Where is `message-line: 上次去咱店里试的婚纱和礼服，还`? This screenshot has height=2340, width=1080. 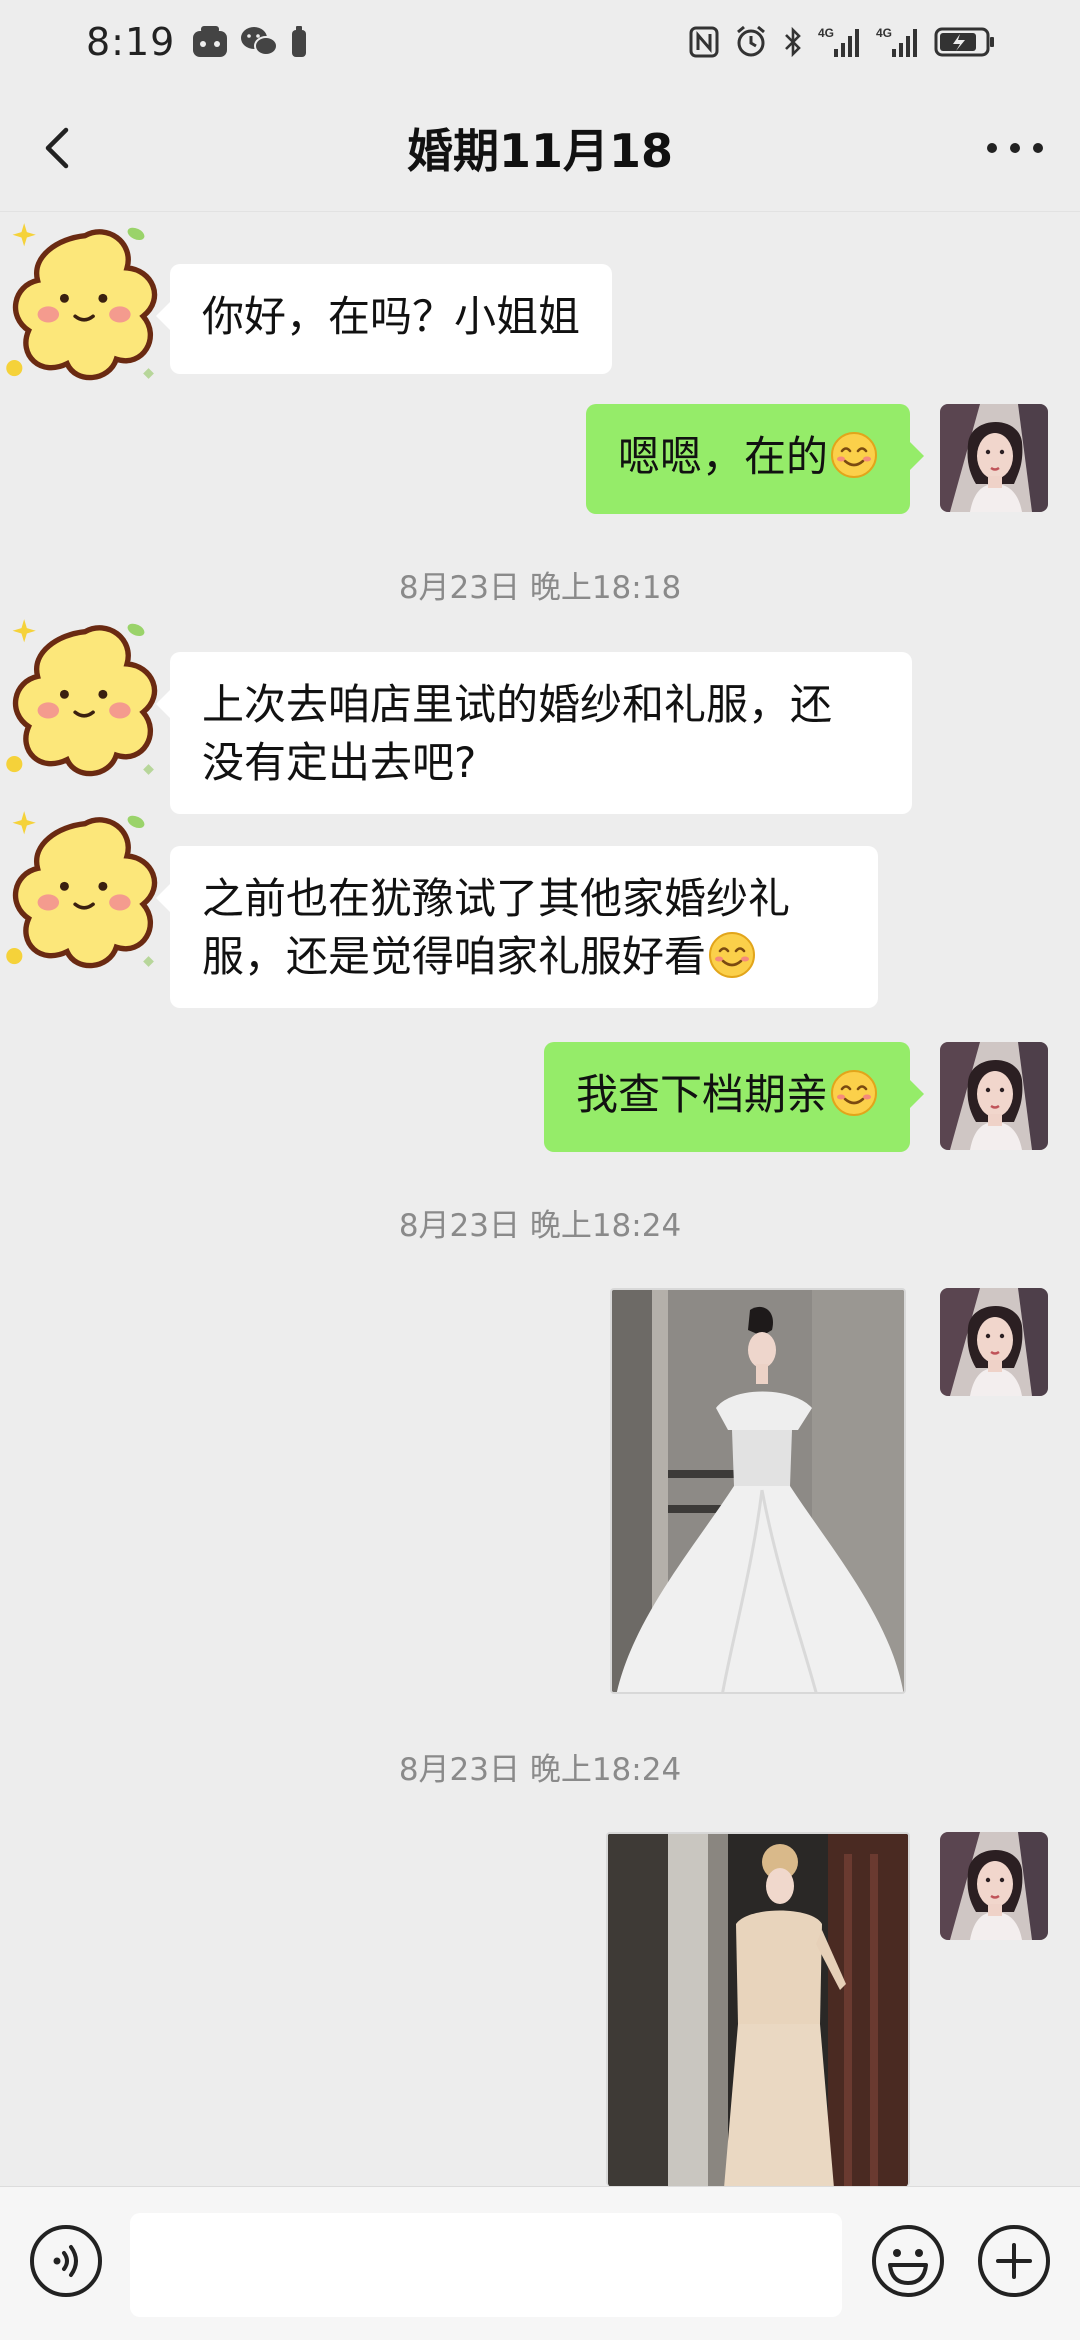
message-line: 上次去咱店里试的婚纱和礼服，还 is located at coordinates (517, 704).